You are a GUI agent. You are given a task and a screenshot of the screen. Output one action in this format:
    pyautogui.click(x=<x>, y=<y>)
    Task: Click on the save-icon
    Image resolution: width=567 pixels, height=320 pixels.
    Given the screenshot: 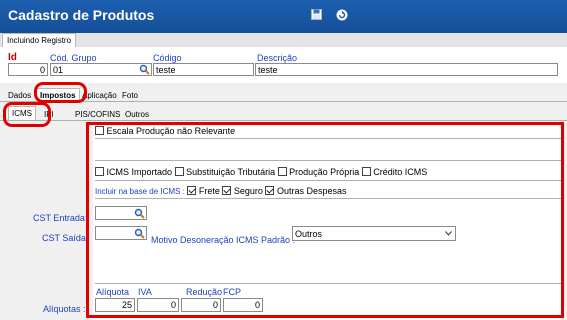 What is the action you would take?
    pyautogui.click(x=316, y=14)
    